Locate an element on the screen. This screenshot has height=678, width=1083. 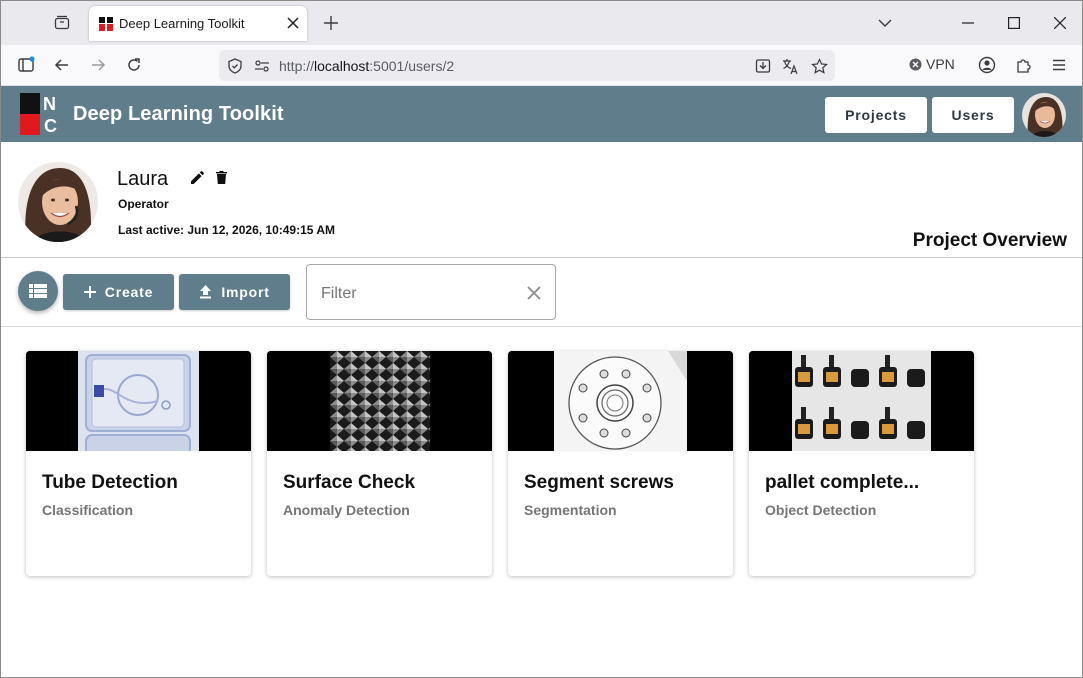
chevron-down-icon is located at coordinates (885, 23).